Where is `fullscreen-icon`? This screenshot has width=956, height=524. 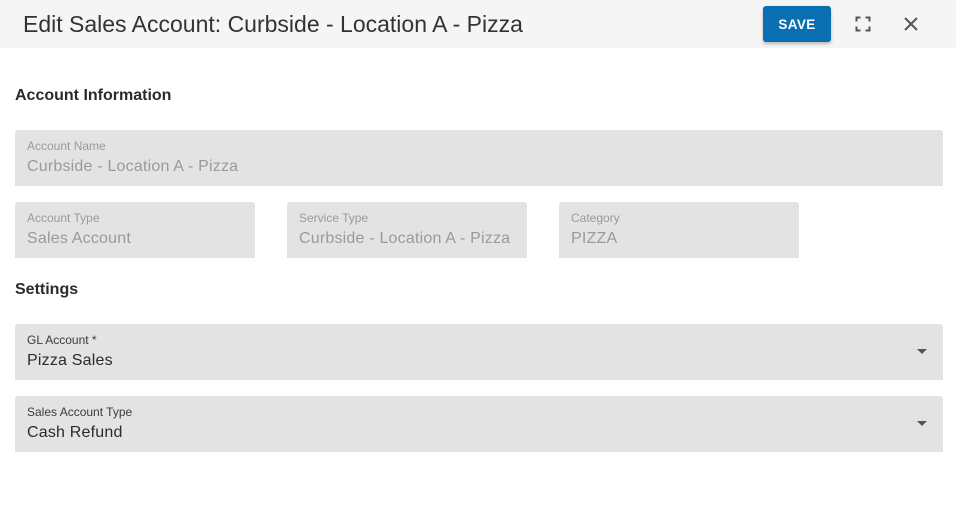 fullscreen-icon is located at coordinates (863, 24).